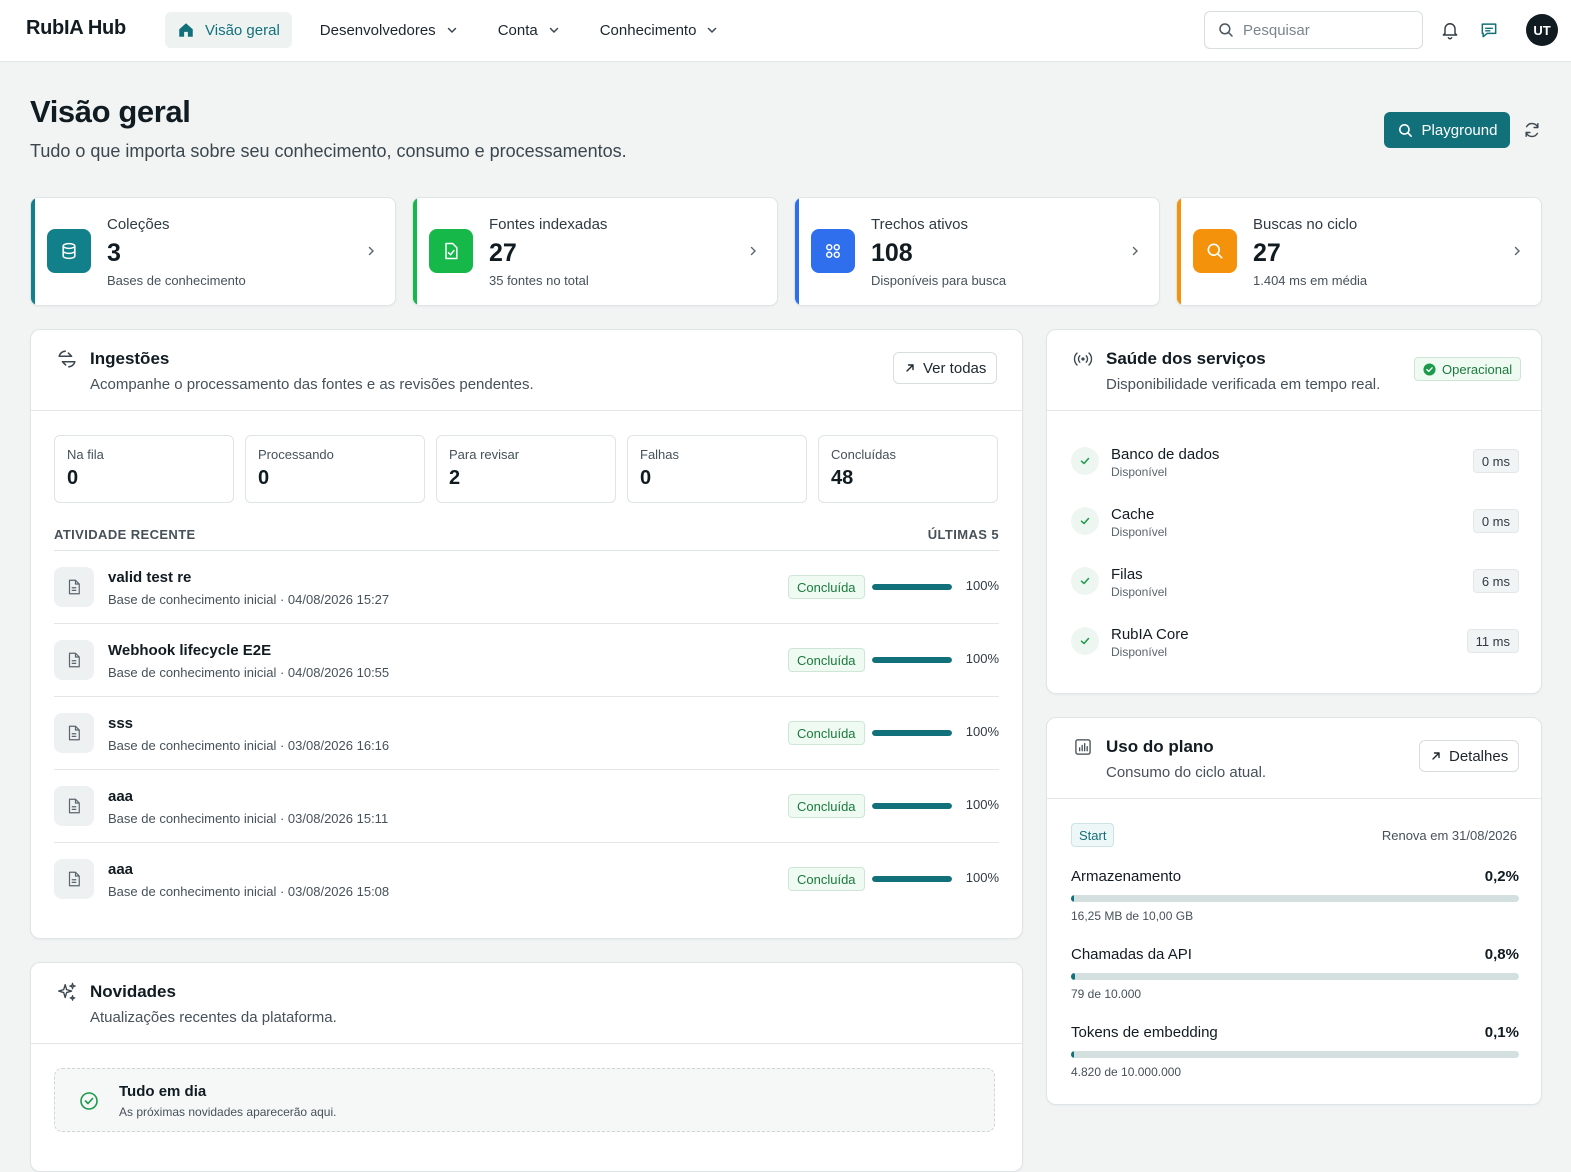 The height and width of the screenshot is (1172, 1571). What do you see at coordinates (529, 30) in the screenshot?
I see `nav-account: Conta` at bounding box center [529, 30].